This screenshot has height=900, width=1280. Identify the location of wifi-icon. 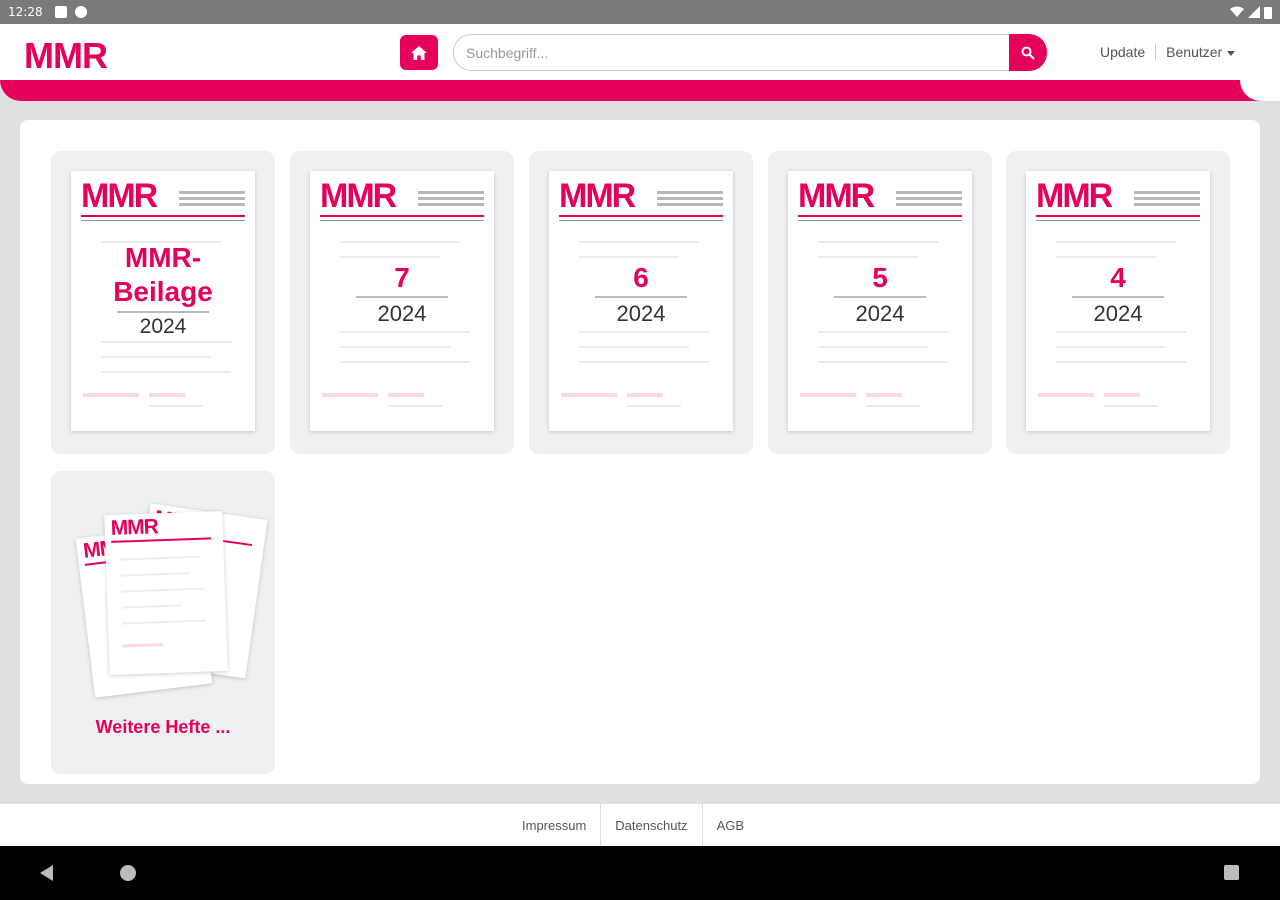
(1237, 11).